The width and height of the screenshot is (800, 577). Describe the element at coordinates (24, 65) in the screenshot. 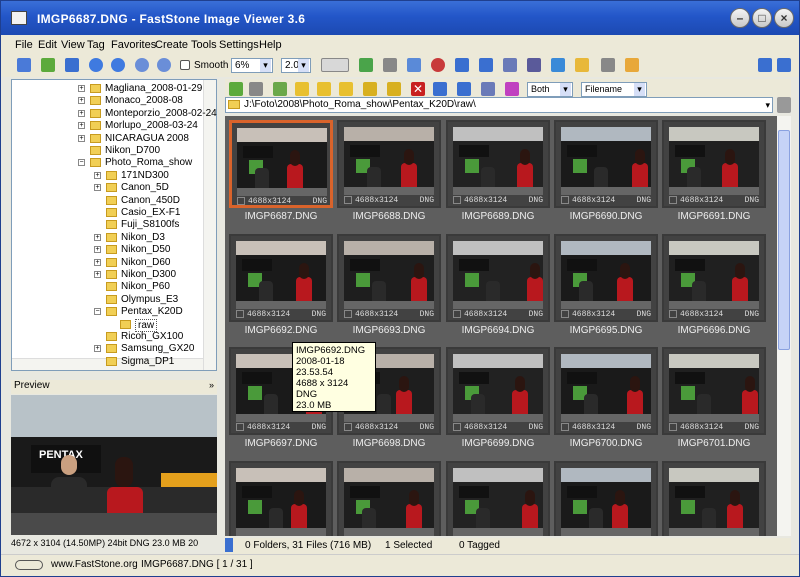

I see `open-icon` at that location.